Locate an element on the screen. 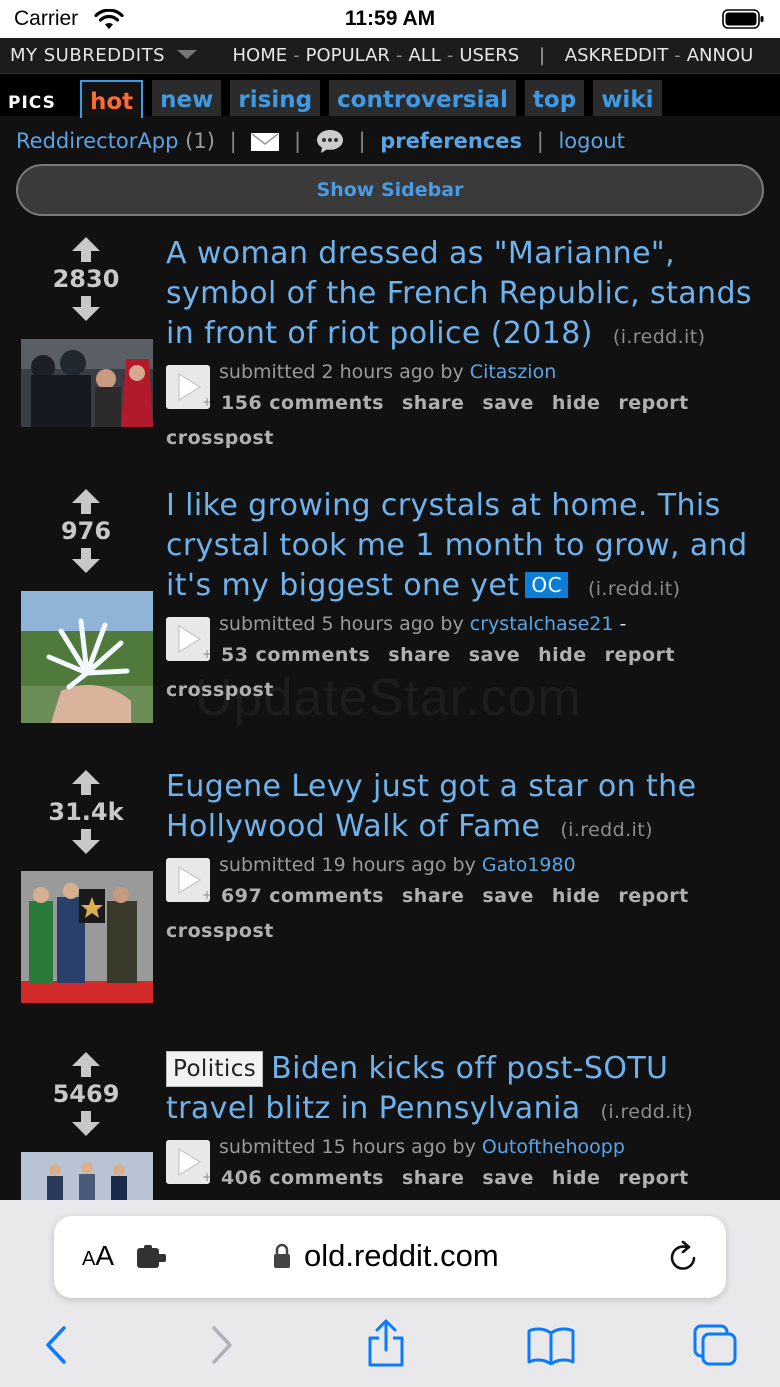 This screenshot has height=1387, width=780. my-subreddits-dropdown: MY SUBREDDITS is located at coordinates (87, 55).